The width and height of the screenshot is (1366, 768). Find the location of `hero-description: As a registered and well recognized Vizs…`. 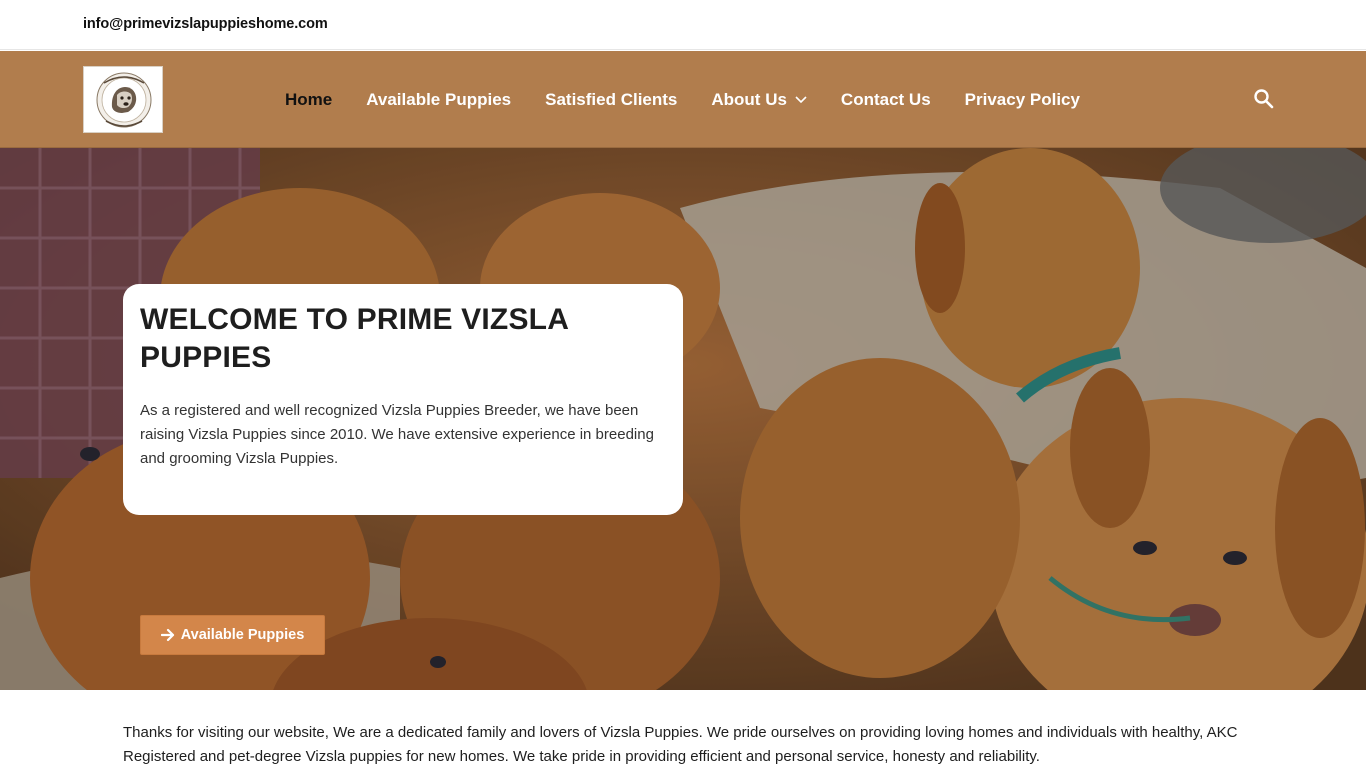

hero-description: As a registered and well recognized Vizs… is located at coordinates (397, 434).